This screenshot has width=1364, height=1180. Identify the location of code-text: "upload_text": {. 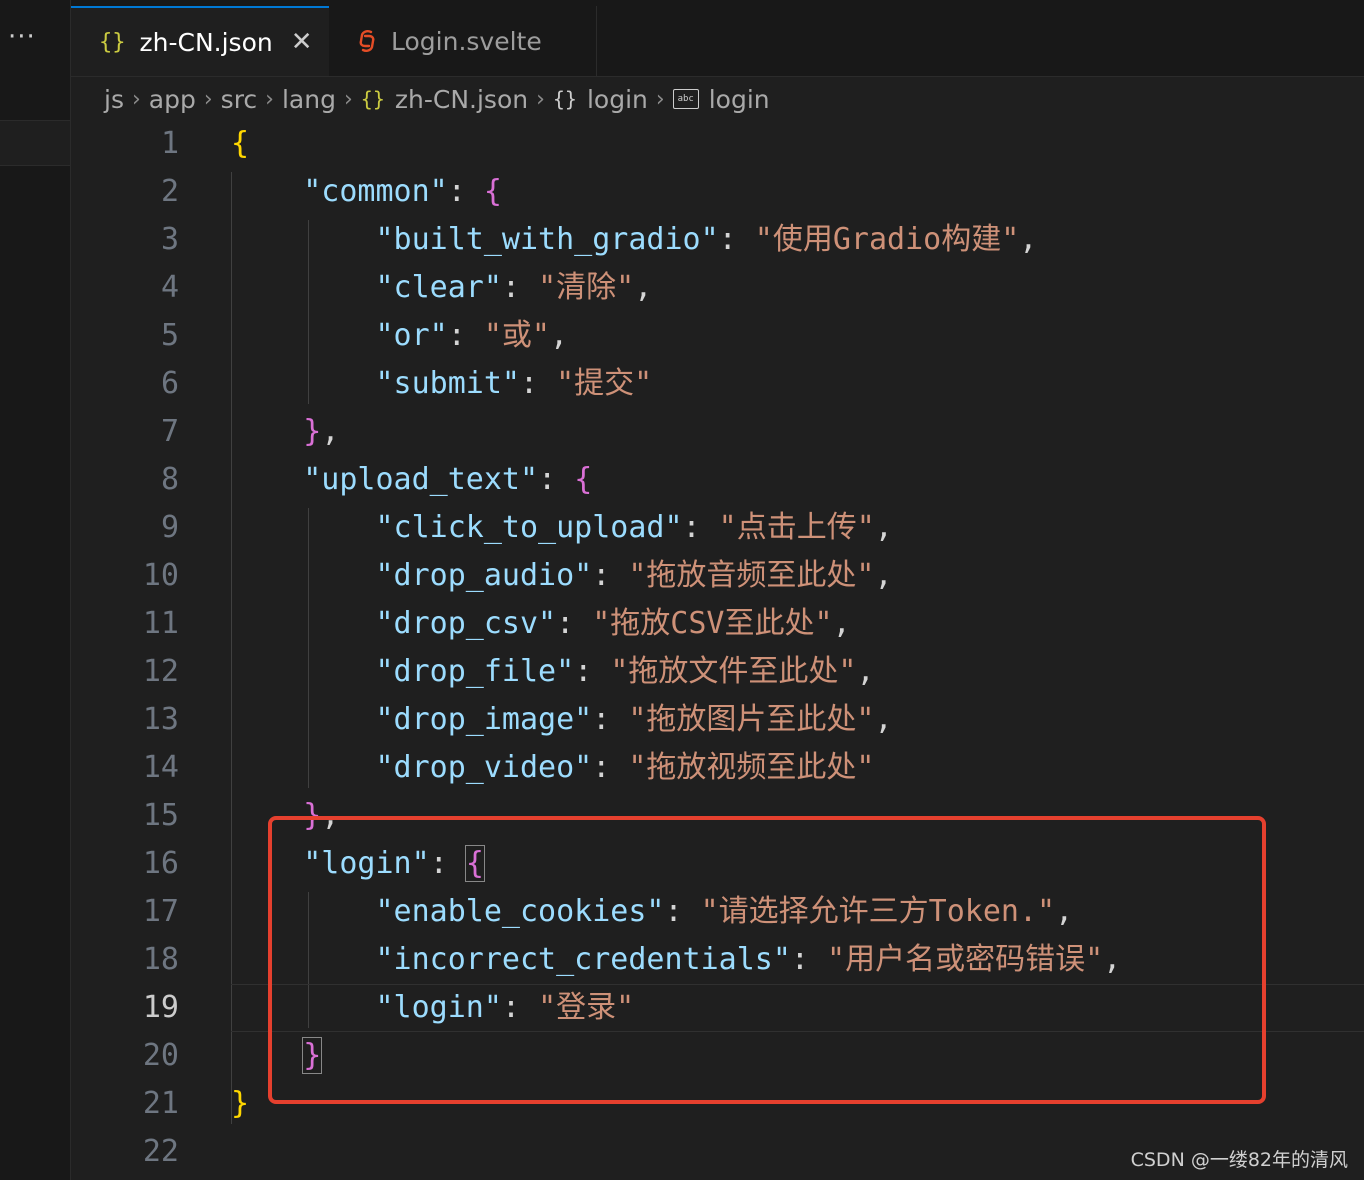
(411, 480).